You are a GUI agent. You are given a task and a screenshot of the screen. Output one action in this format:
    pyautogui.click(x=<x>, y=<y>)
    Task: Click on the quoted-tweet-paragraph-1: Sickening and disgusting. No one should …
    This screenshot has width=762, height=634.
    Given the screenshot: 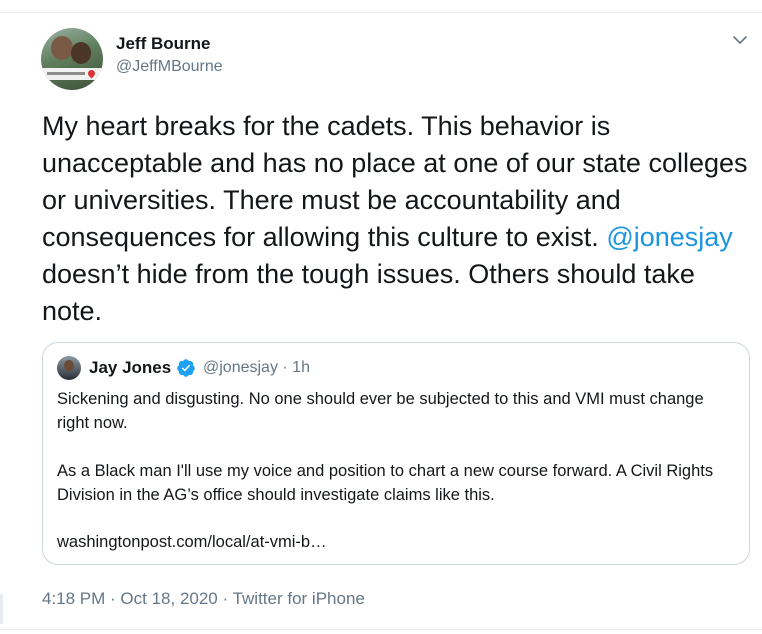 What is the action you would take?
    pyautogui.click(x=380, y=411)
    